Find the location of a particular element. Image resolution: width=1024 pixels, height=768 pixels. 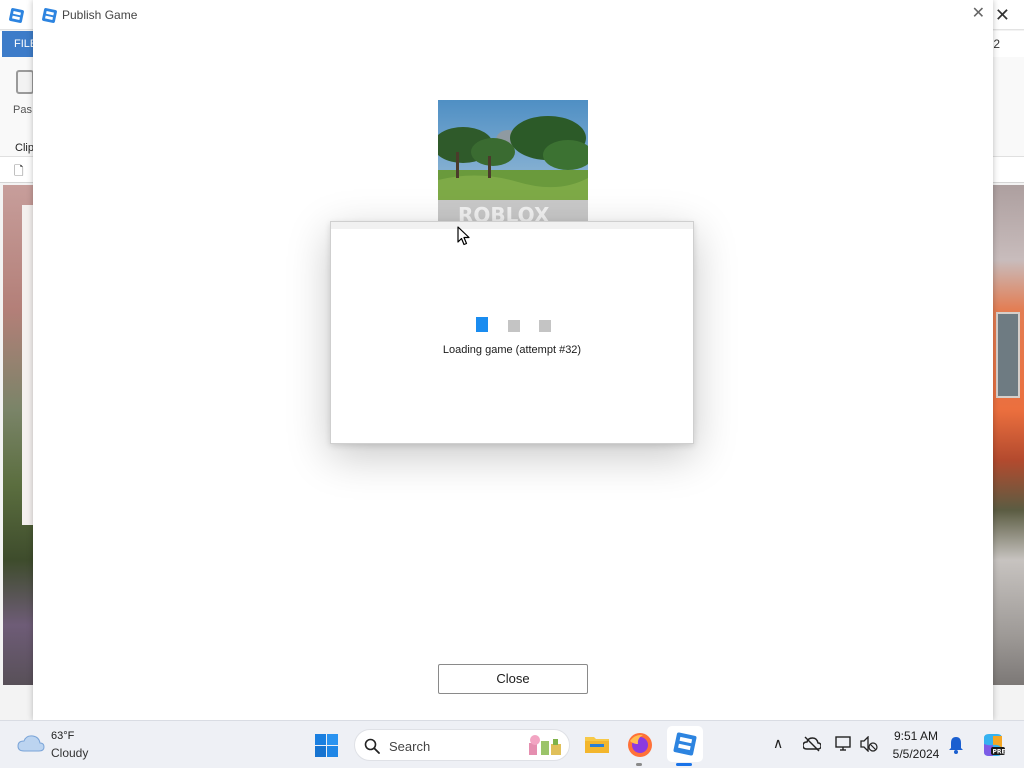

game-thumbnail: ROBLOX is located at coordinates (513, 161).